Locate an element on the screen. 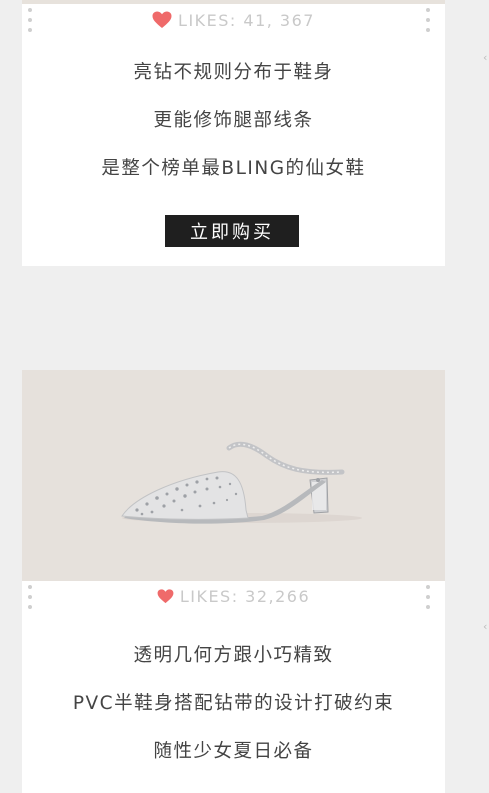  description-line-1: 透明几何方跟小巧精致 is located at coordinates (233, 655).